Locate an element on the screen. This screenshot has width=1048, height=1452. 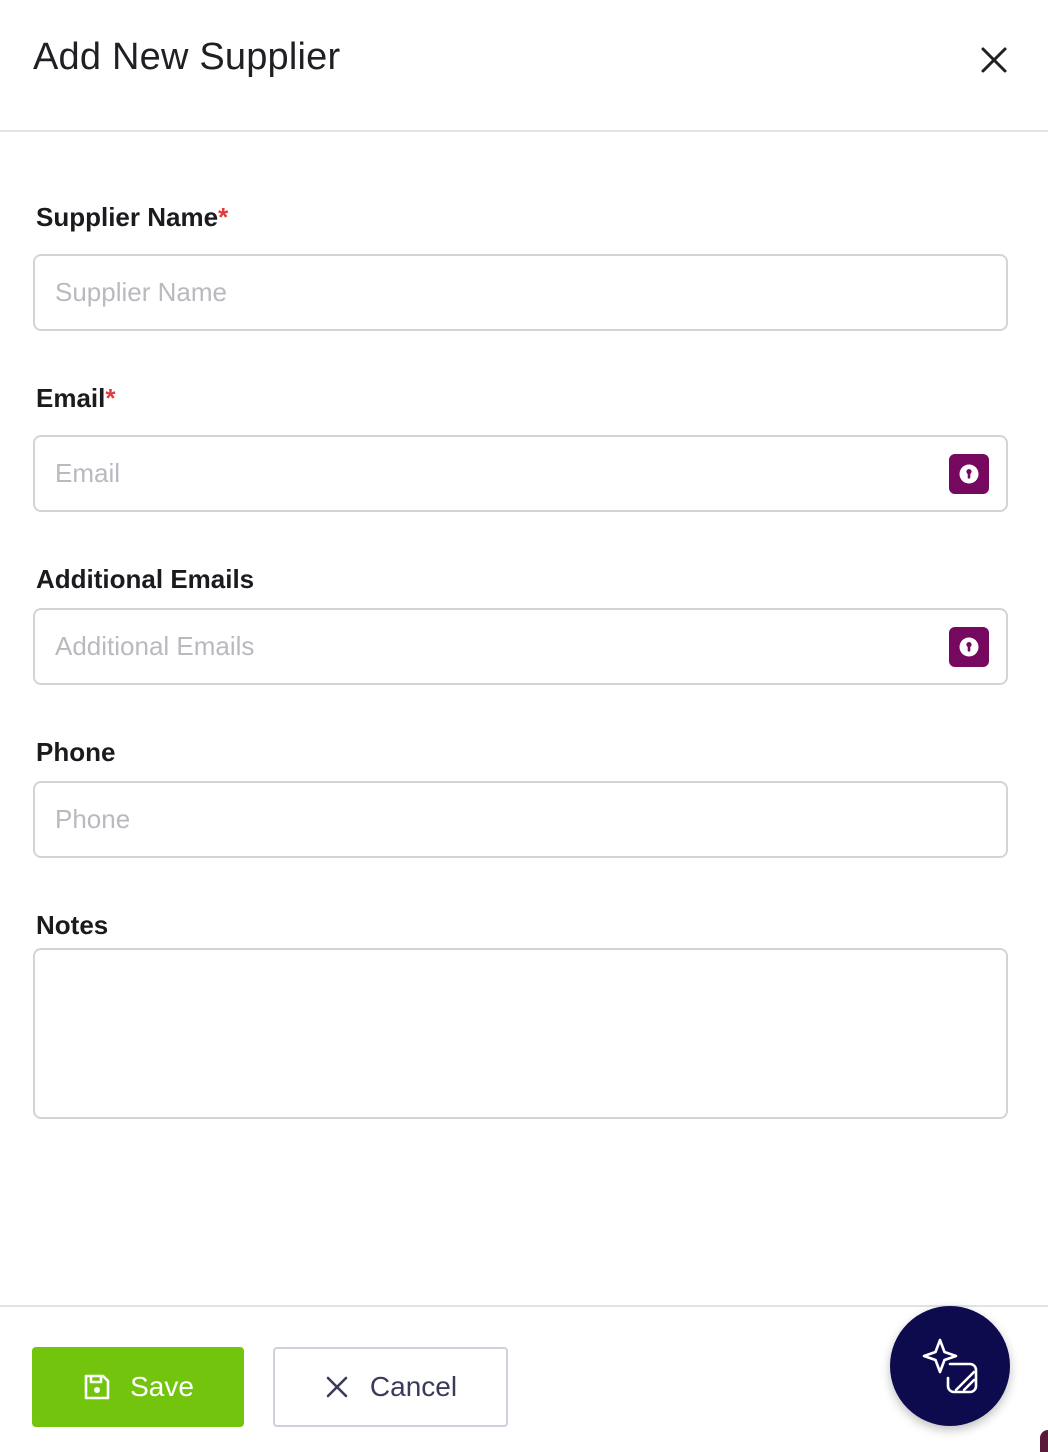
supplier-name-input is located at coordinates (520, 292).